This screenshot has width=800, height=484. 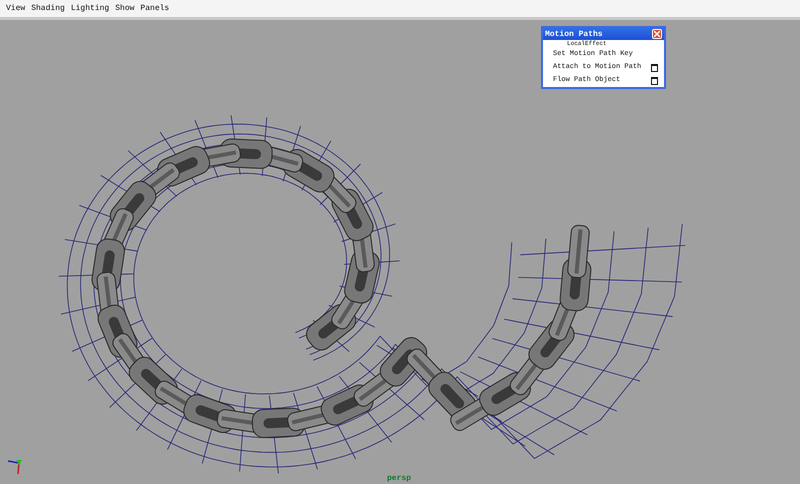 I want to click on menu-item: View, so click(x=16, y=8).